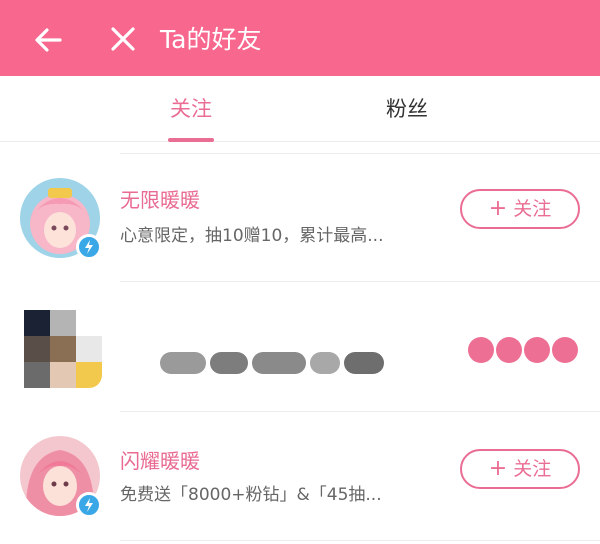  What do you see at coordinates (407, 109) in the screenshot?
I see `tab-fans: 粉丝` at bounding box center [407, 109].